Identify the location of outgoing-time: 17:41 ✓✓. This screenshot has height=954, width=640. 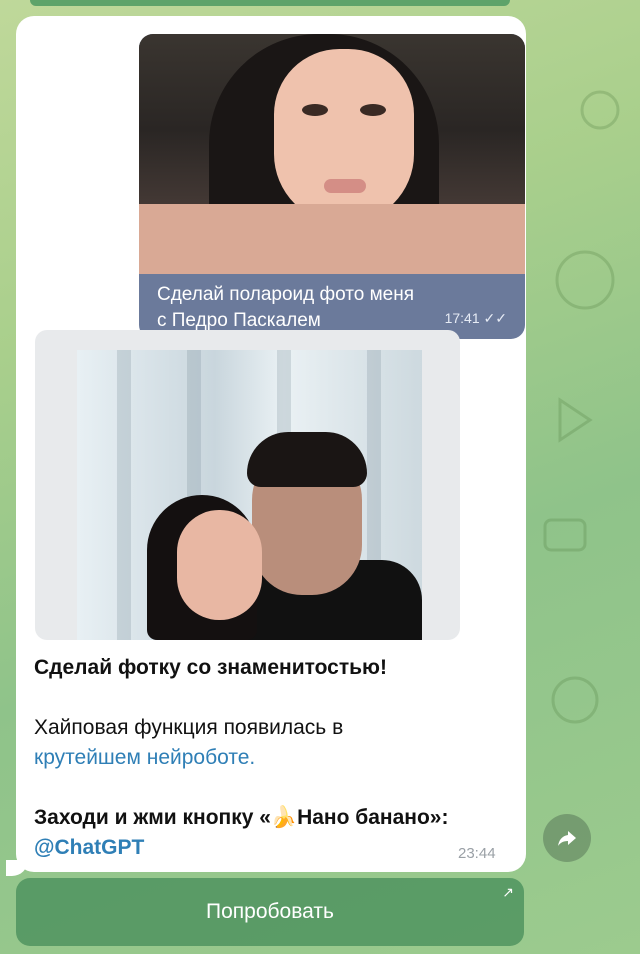
(476, 318).